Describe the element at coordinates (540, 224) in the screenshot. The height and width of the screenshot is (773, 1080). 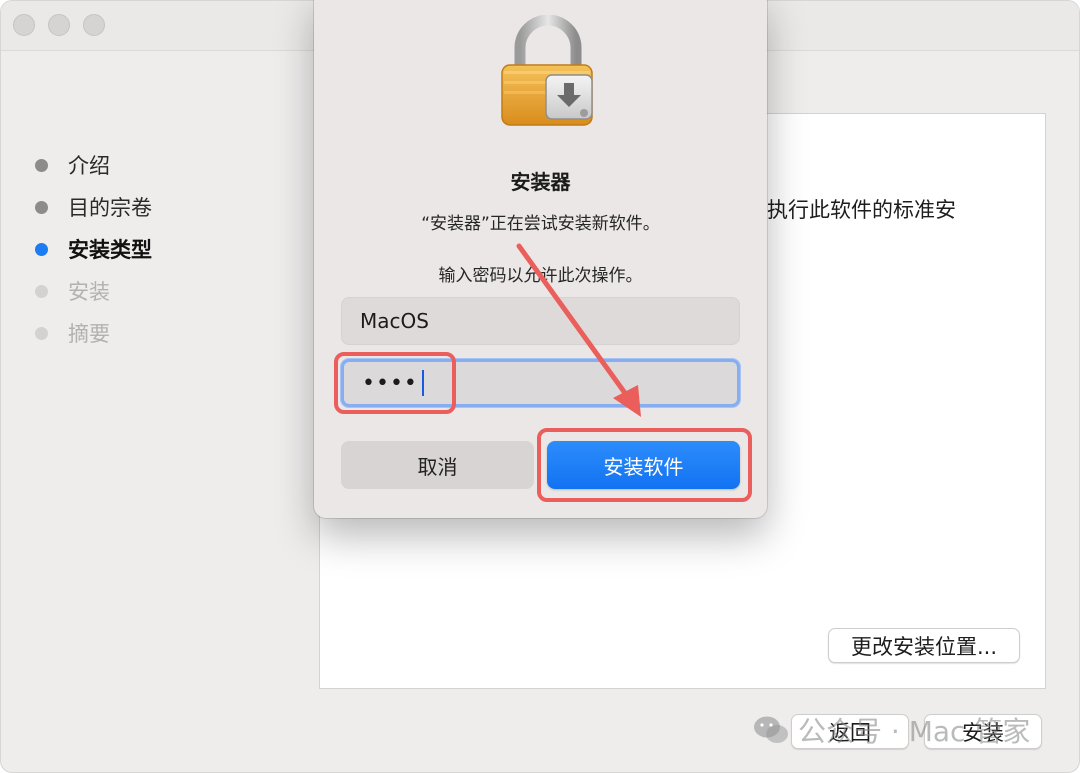
I see `dialog-message: “安装器”正在尝试安装新软件。` at that location.